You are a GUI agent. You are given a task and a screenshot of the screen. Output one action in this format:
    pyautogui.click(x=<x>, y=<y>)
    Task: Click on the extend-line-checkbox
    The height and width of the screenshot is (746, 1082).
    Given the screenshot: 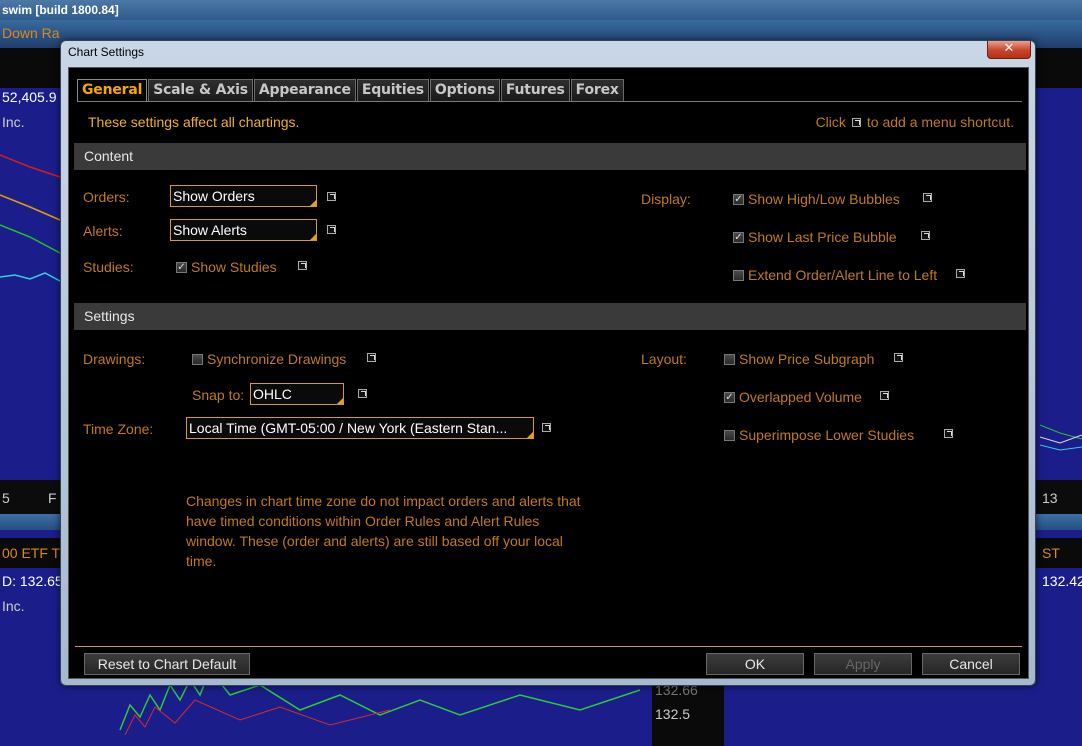 What is the action you would take?
    pyautogui.click(x=738, y=275)
    